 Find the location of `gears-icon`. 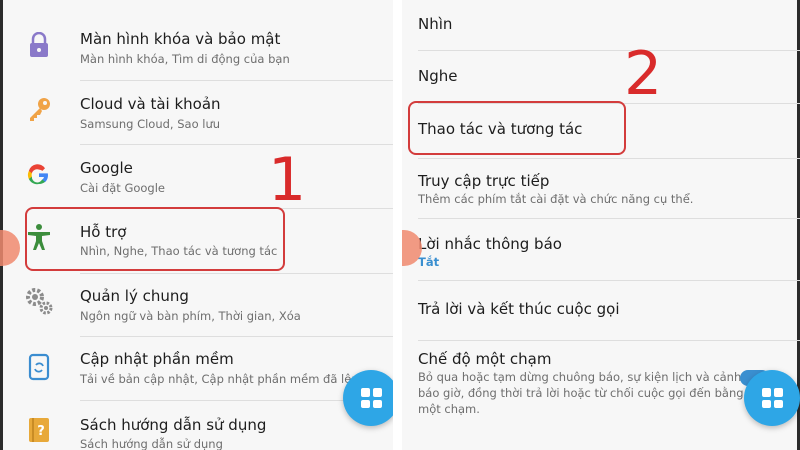

gears-icon is located at coordinates (39, 301).